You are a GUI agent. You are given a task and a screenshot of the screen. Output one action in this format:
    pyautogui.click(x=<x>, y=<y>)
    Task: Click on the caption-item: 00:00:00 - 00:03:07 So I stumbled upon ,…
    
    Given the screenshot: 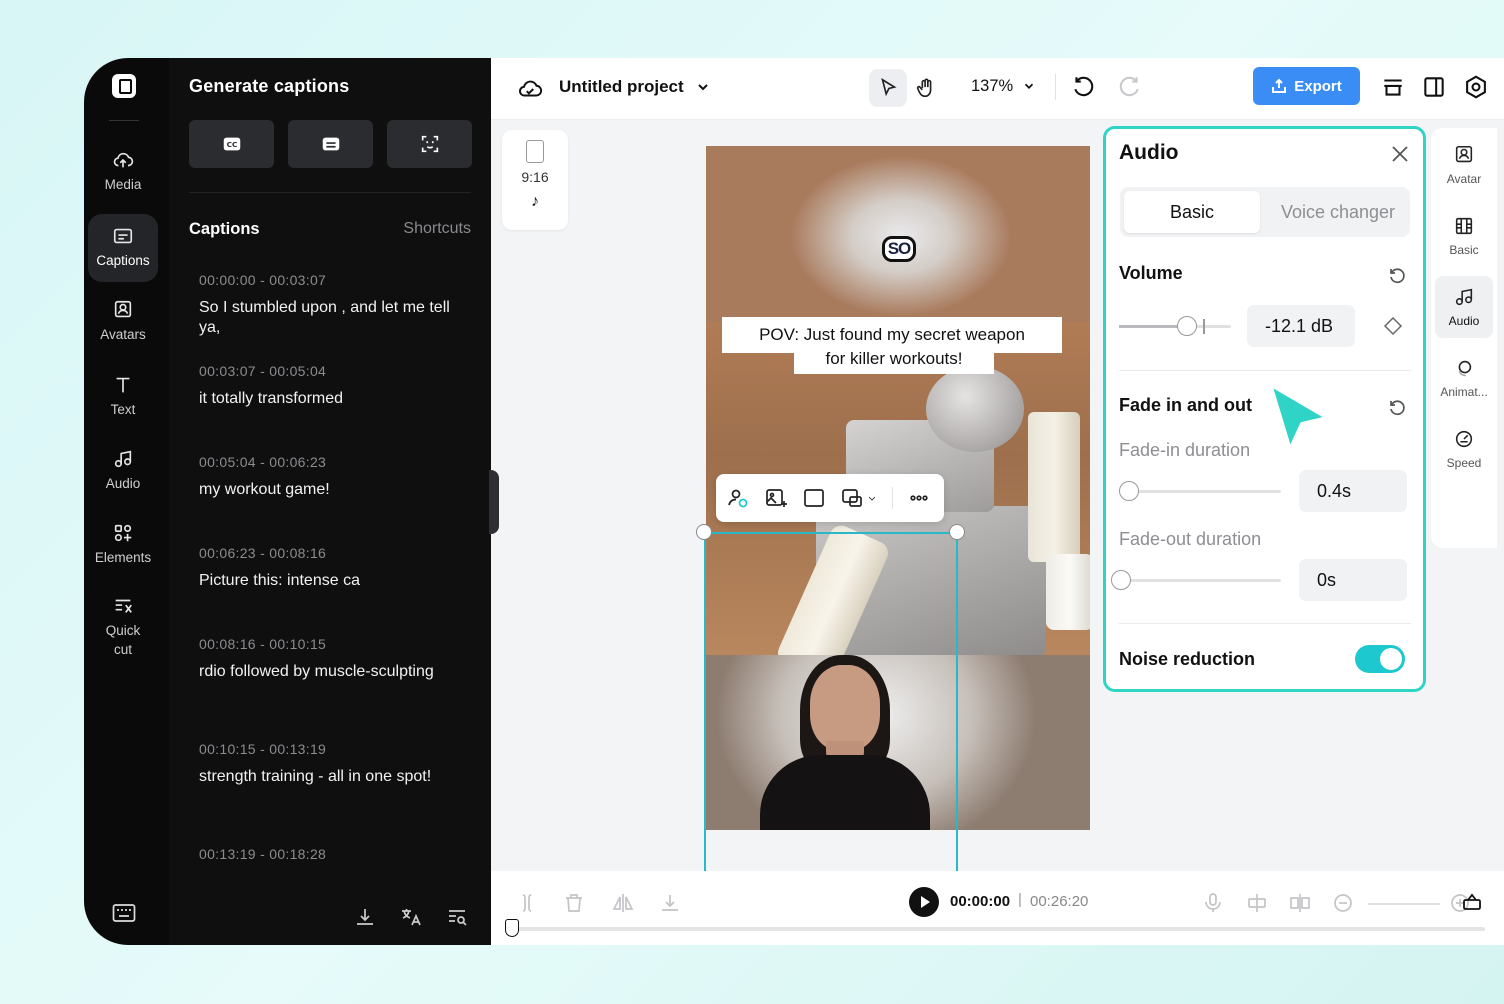 What is the action you would take?
    pyautogui.click(x=334, y=317)
    